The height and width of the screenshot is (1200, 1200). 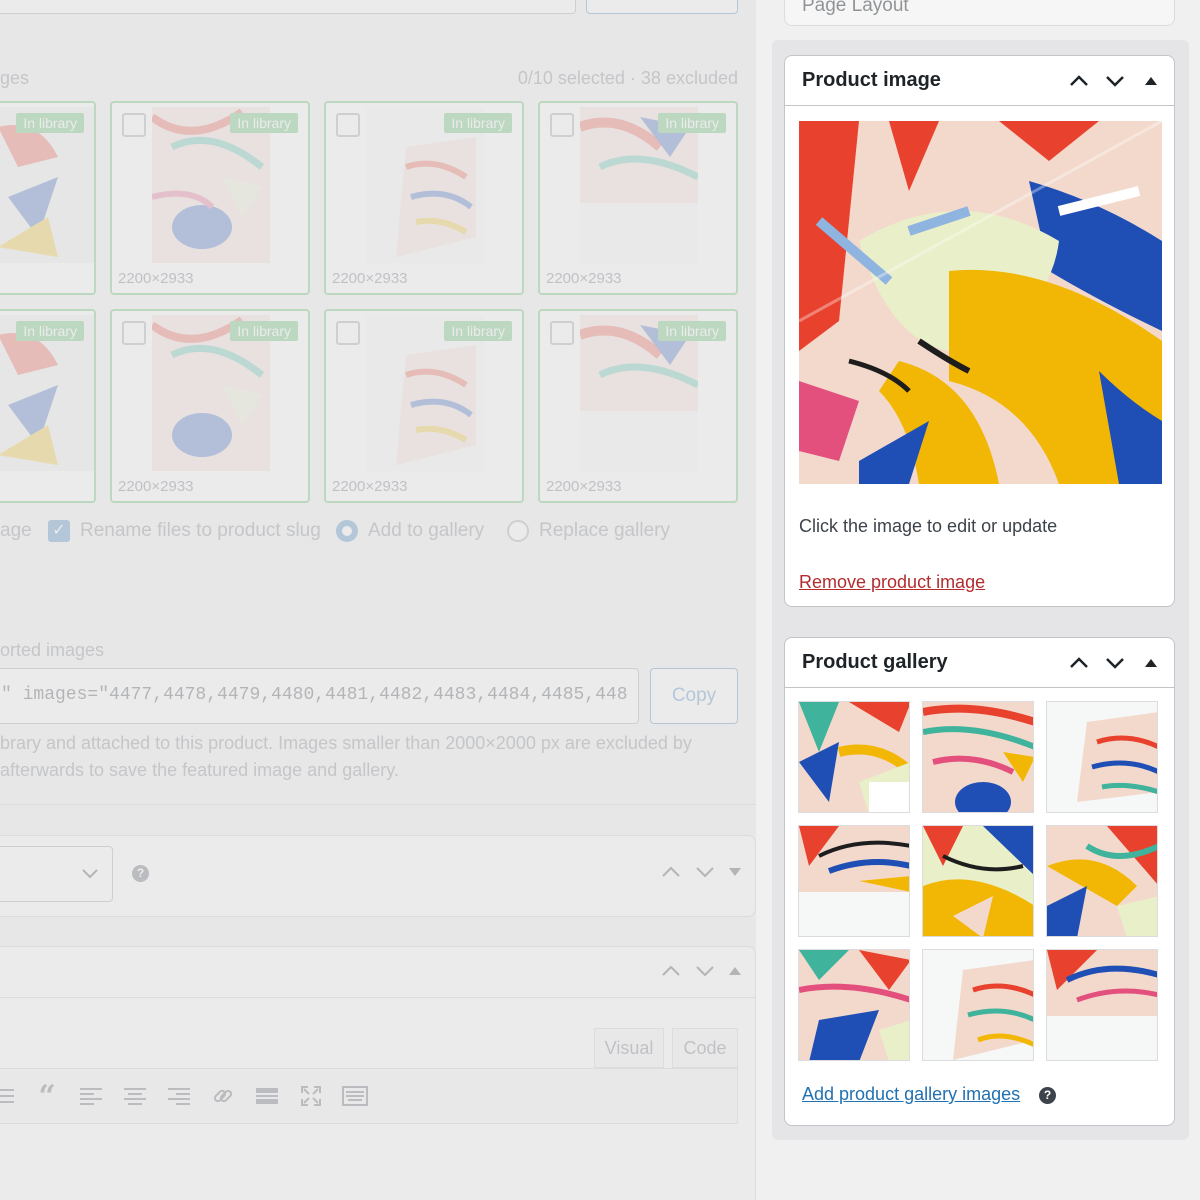 What do you see at coordinates (928, 526) in the screenshot?
I see `product-image-hint: Click the image to edit or update` at bounding box center [928, 526].